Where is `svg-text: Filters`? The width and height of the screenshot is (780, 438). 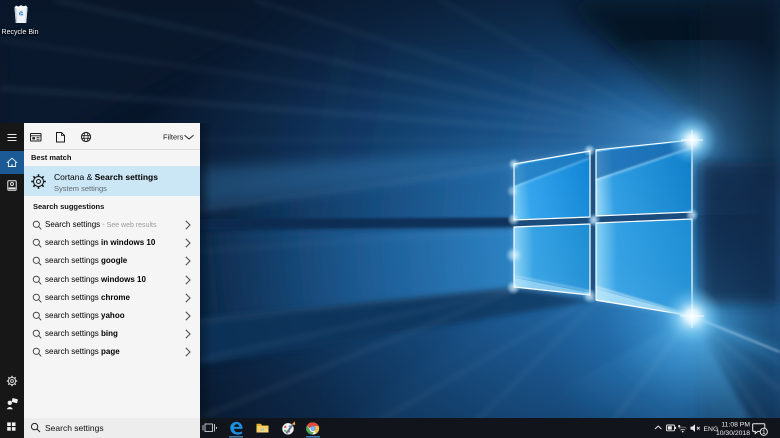 svg-text: Filters is located at coordinates (173, 137).